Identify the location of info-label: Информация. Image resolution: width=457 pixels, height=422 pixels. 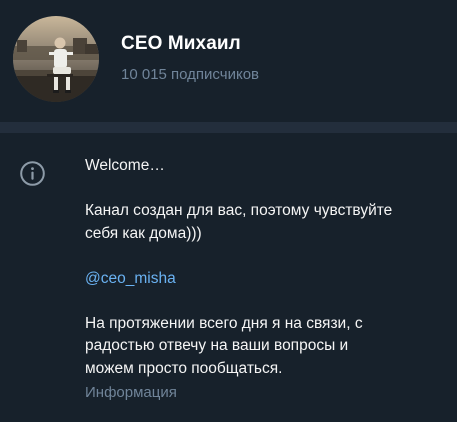
(131, 392).